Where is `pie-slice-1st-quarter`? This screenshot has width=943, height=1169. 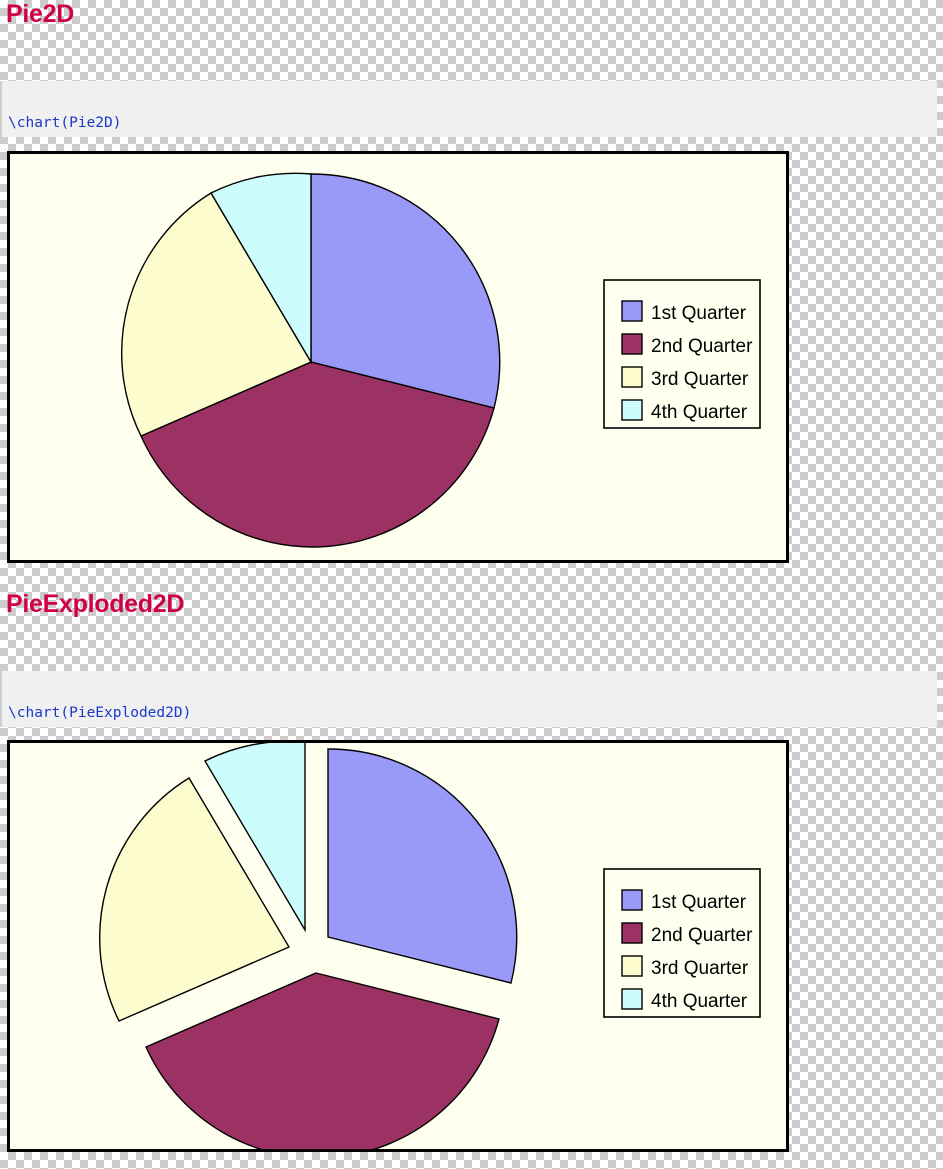
pie-slice-1st-quarter is located at coordinates (422, 866).